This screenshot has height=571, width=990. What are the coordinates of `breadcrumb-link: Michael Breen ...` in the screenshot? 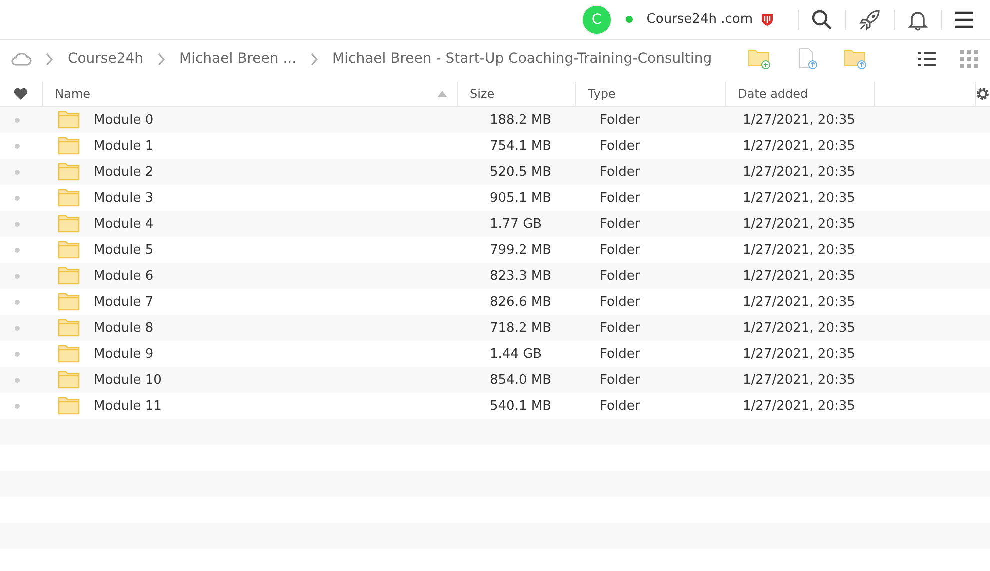 It's located at (238, 59).